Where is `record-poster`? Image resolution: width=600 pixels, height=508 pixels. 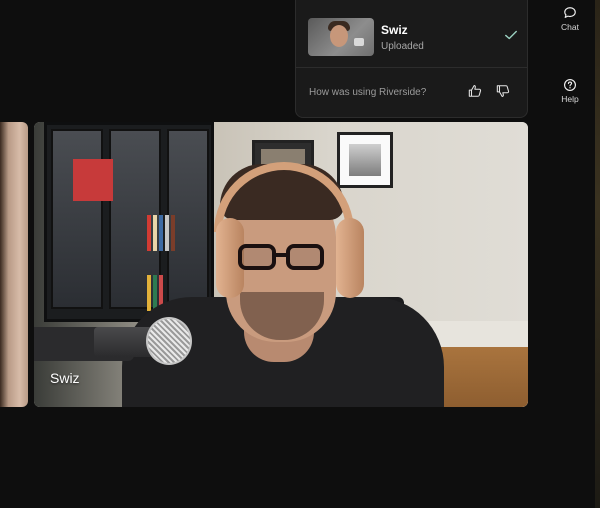
record-poster is located at coordinates (93, 180).